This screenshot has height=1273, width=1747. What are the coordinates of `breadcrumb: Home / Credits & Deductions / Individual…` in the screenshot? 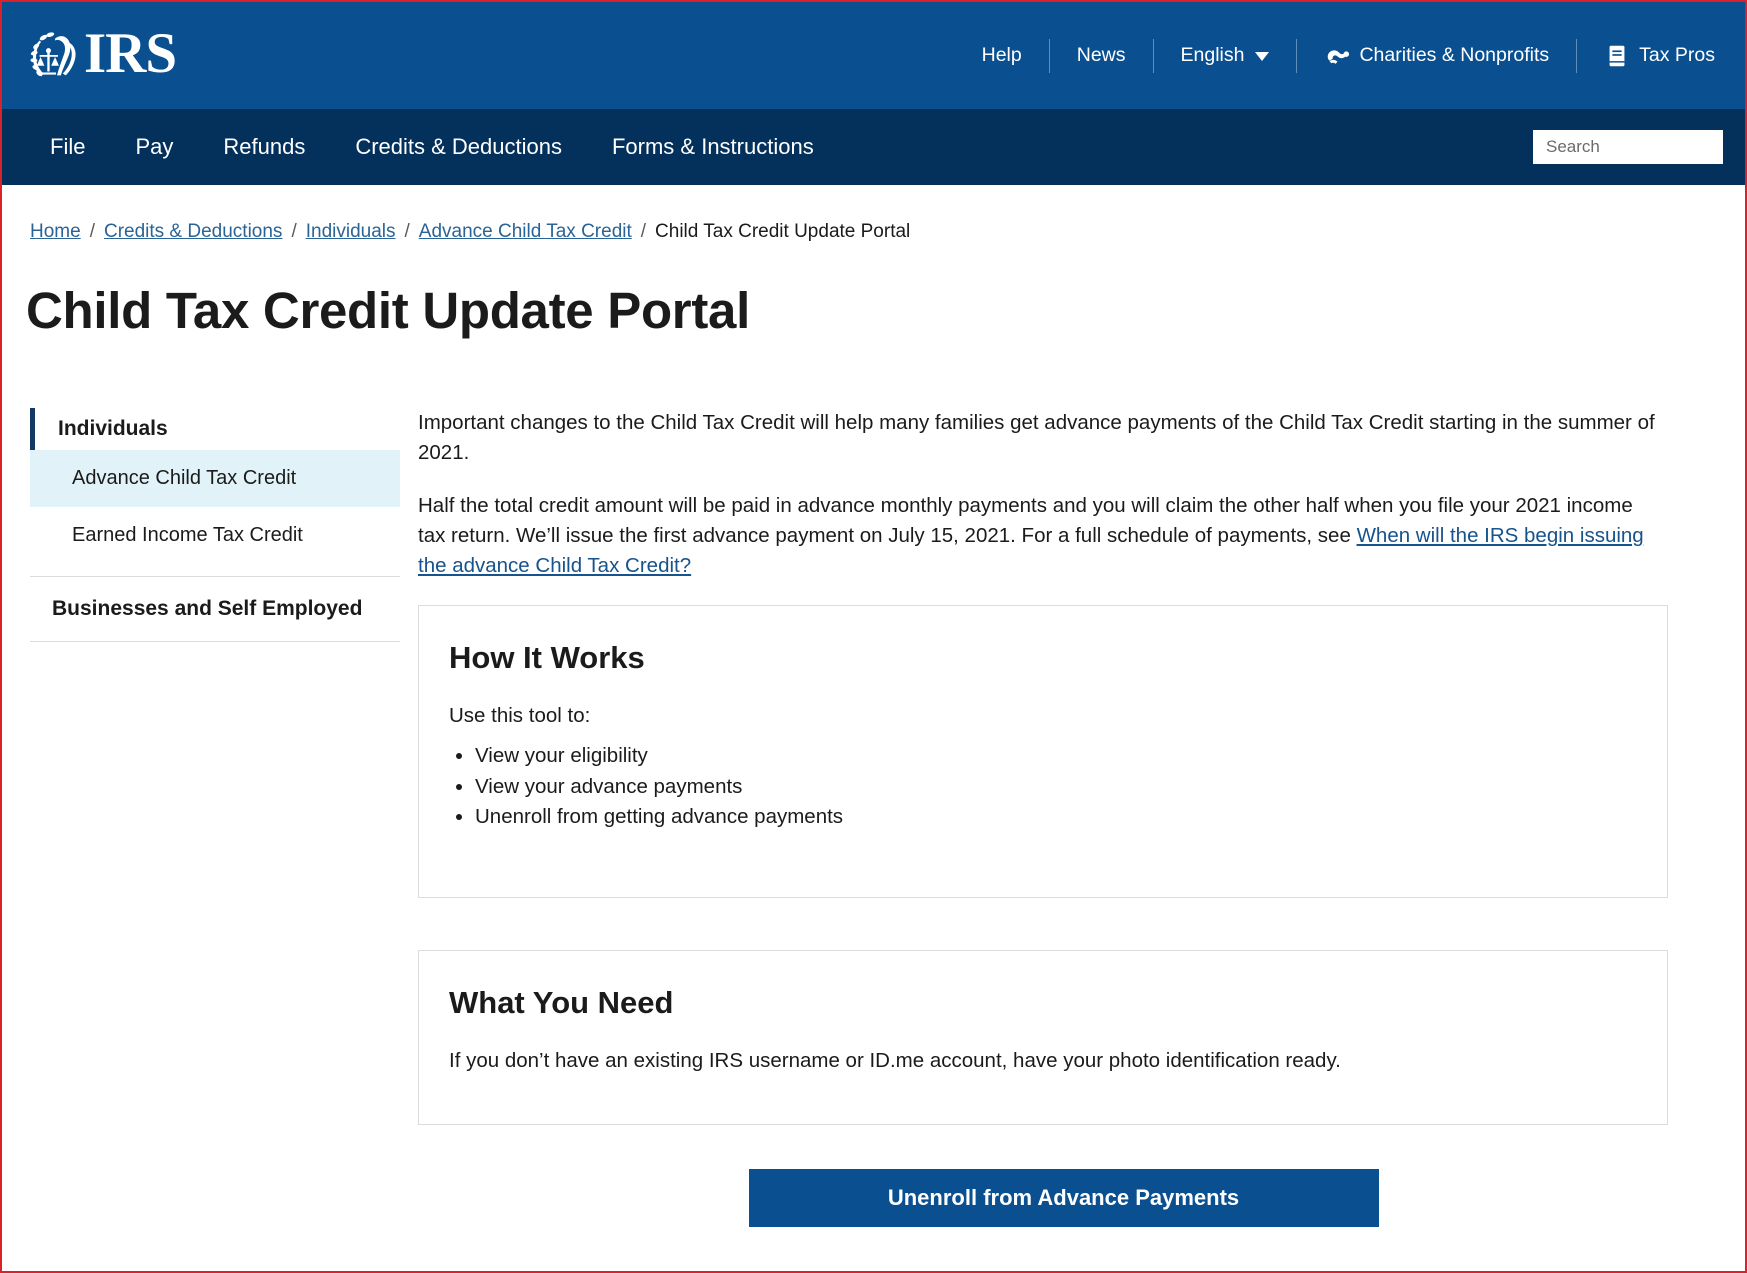 It's located at (873, 214).